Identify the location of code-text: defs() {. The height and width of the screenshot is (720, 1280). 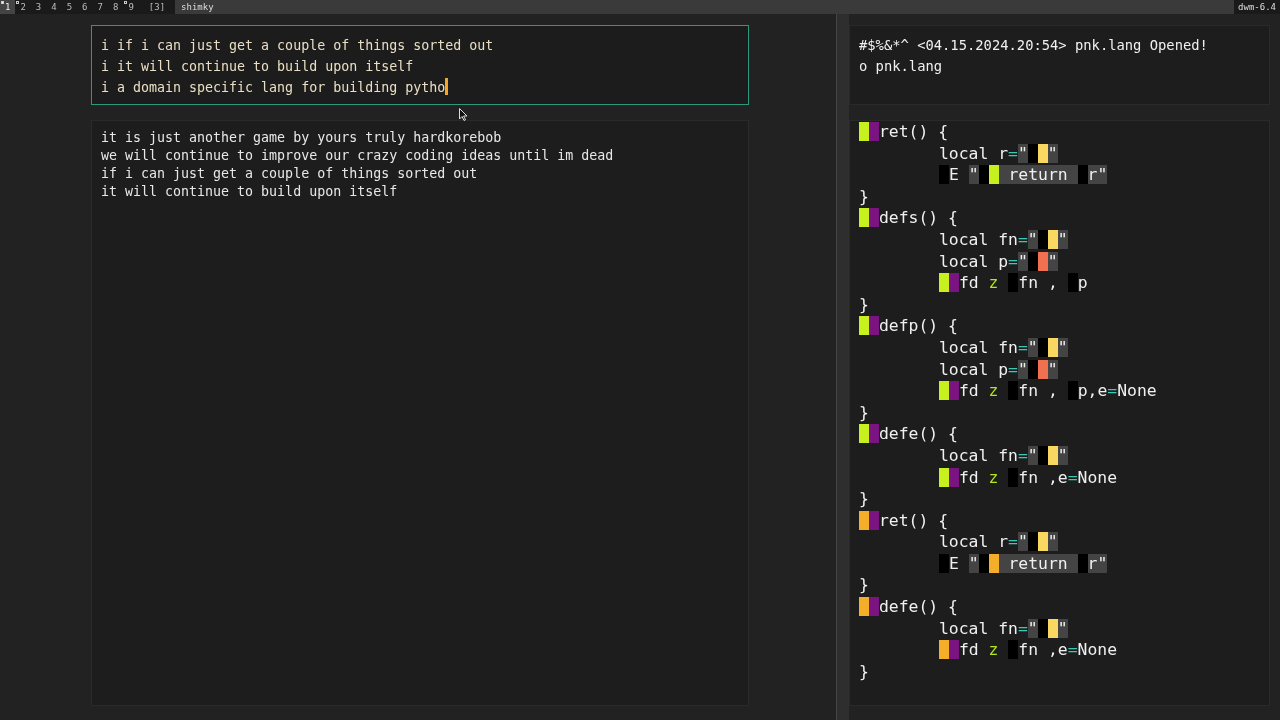
(918, 218).